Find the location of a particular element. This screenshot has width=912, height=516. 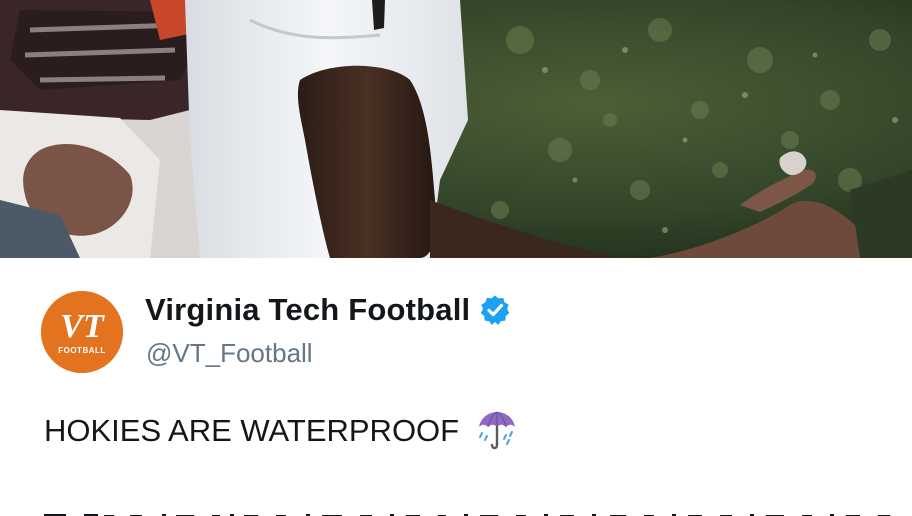

tweet-text-cutoff-line is located at coordinates (478, 511).